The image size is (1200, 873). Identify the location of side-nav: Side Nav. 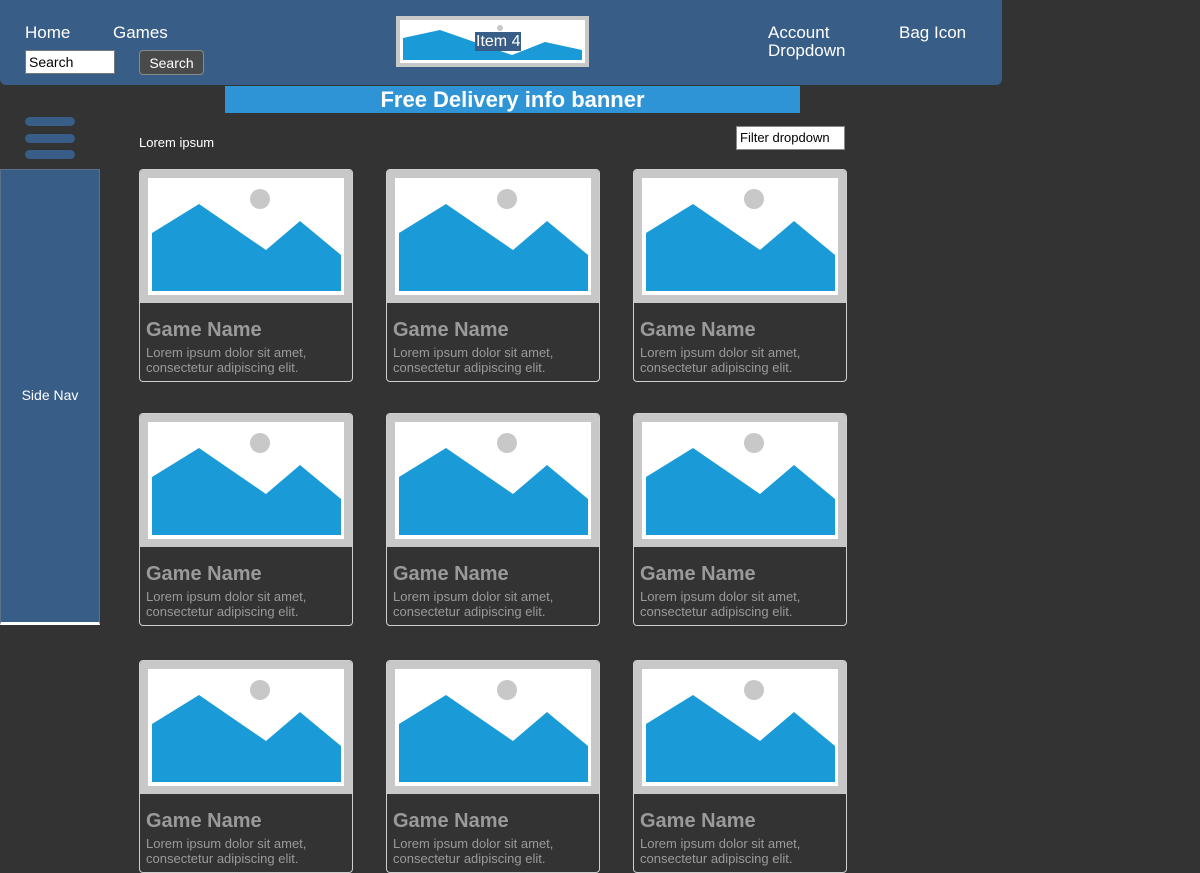
(50, 397).